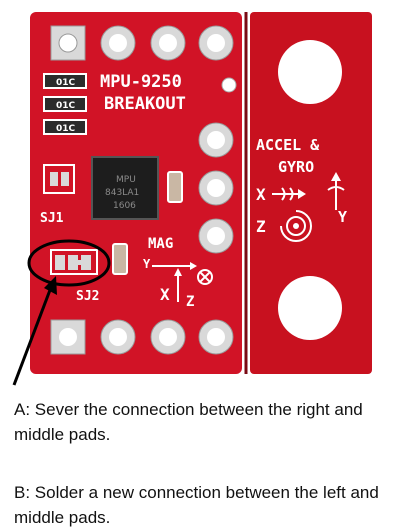  I want to click on resistor-array: 01C 01C 01C, so click(65, 104).